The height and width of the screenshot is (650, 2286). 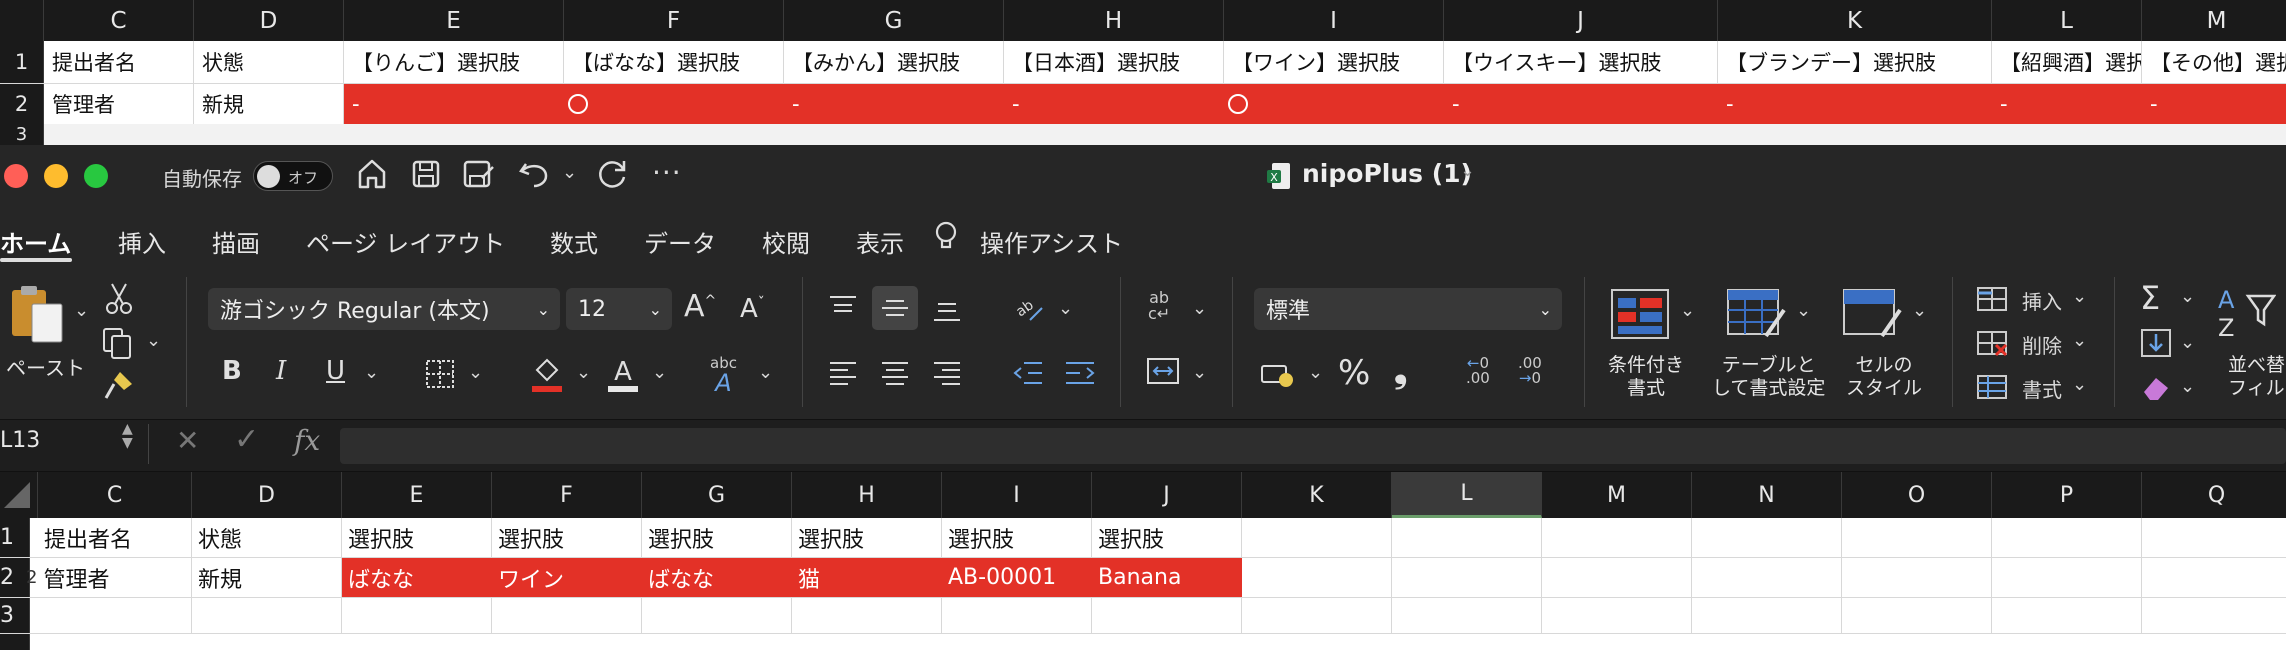 What do you see at coordinates (1017, 495) in the screenshot?
I see `column-header-i: I` at bounding box center [1017, 495].